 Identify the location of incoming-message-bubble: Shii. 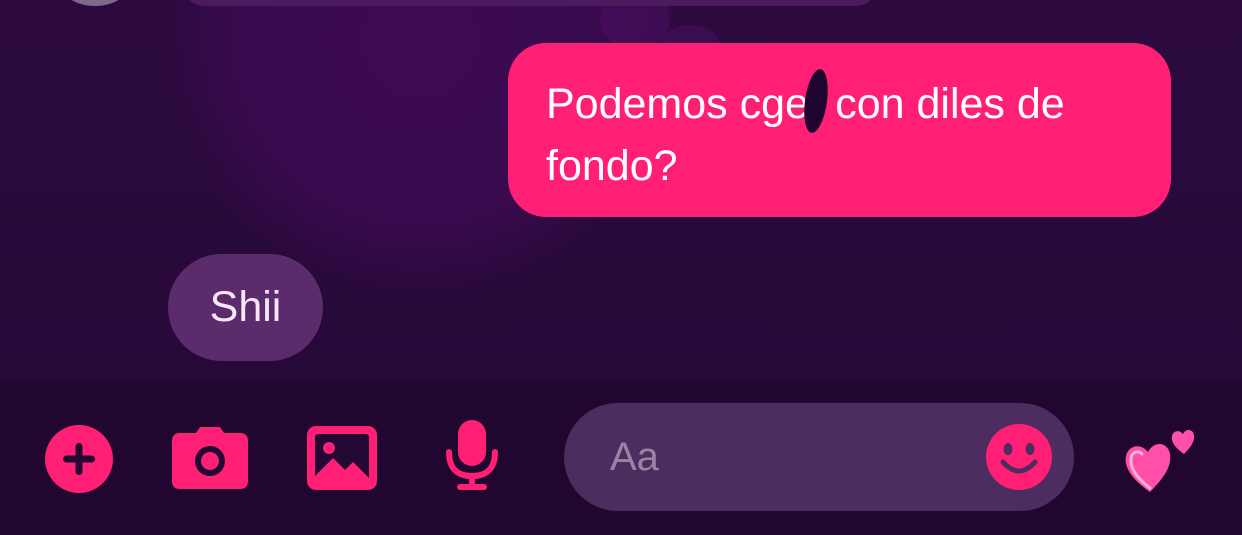
(245, 307).